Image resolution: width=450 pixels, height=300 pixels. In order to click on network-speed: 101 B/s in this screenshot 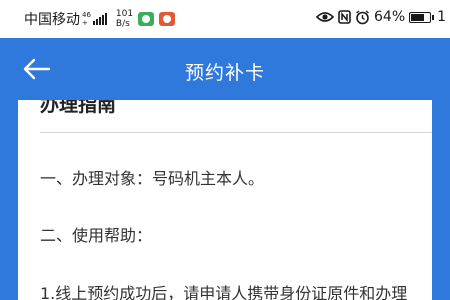, I will do `click(124, 19)`.